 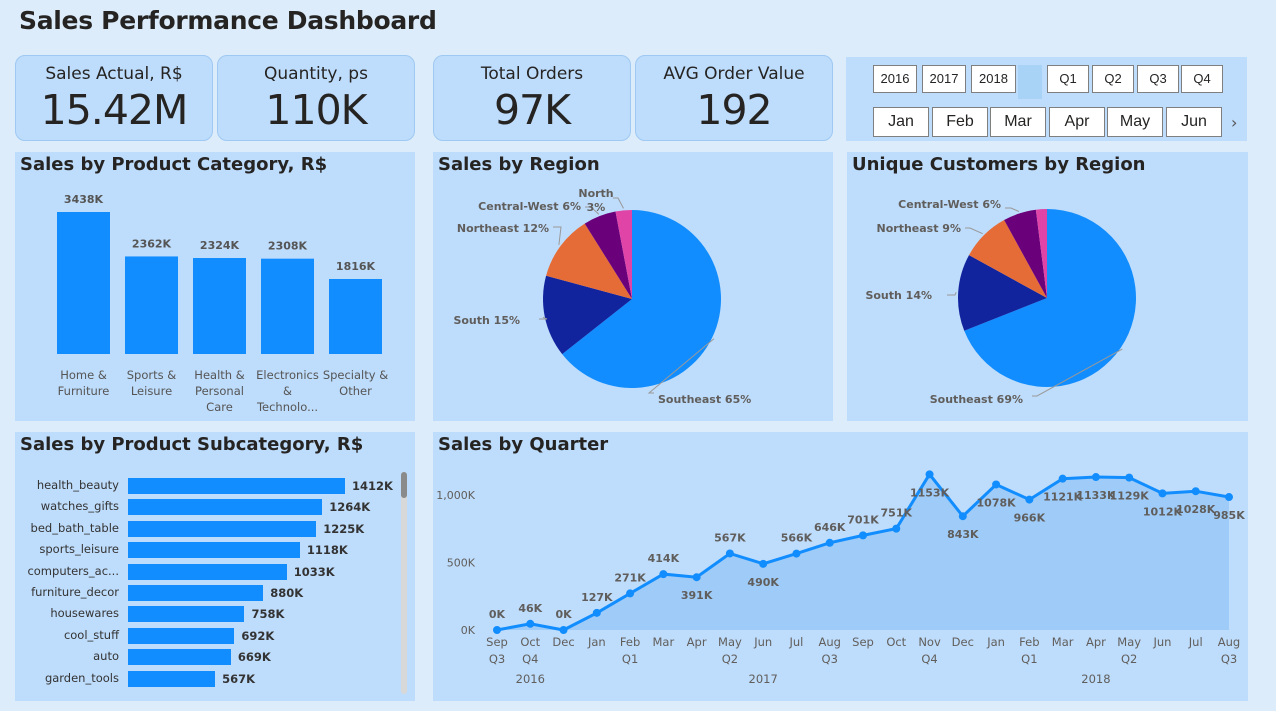 I want to click on sales-point-label: 1153K, so click(x=930, y=492).